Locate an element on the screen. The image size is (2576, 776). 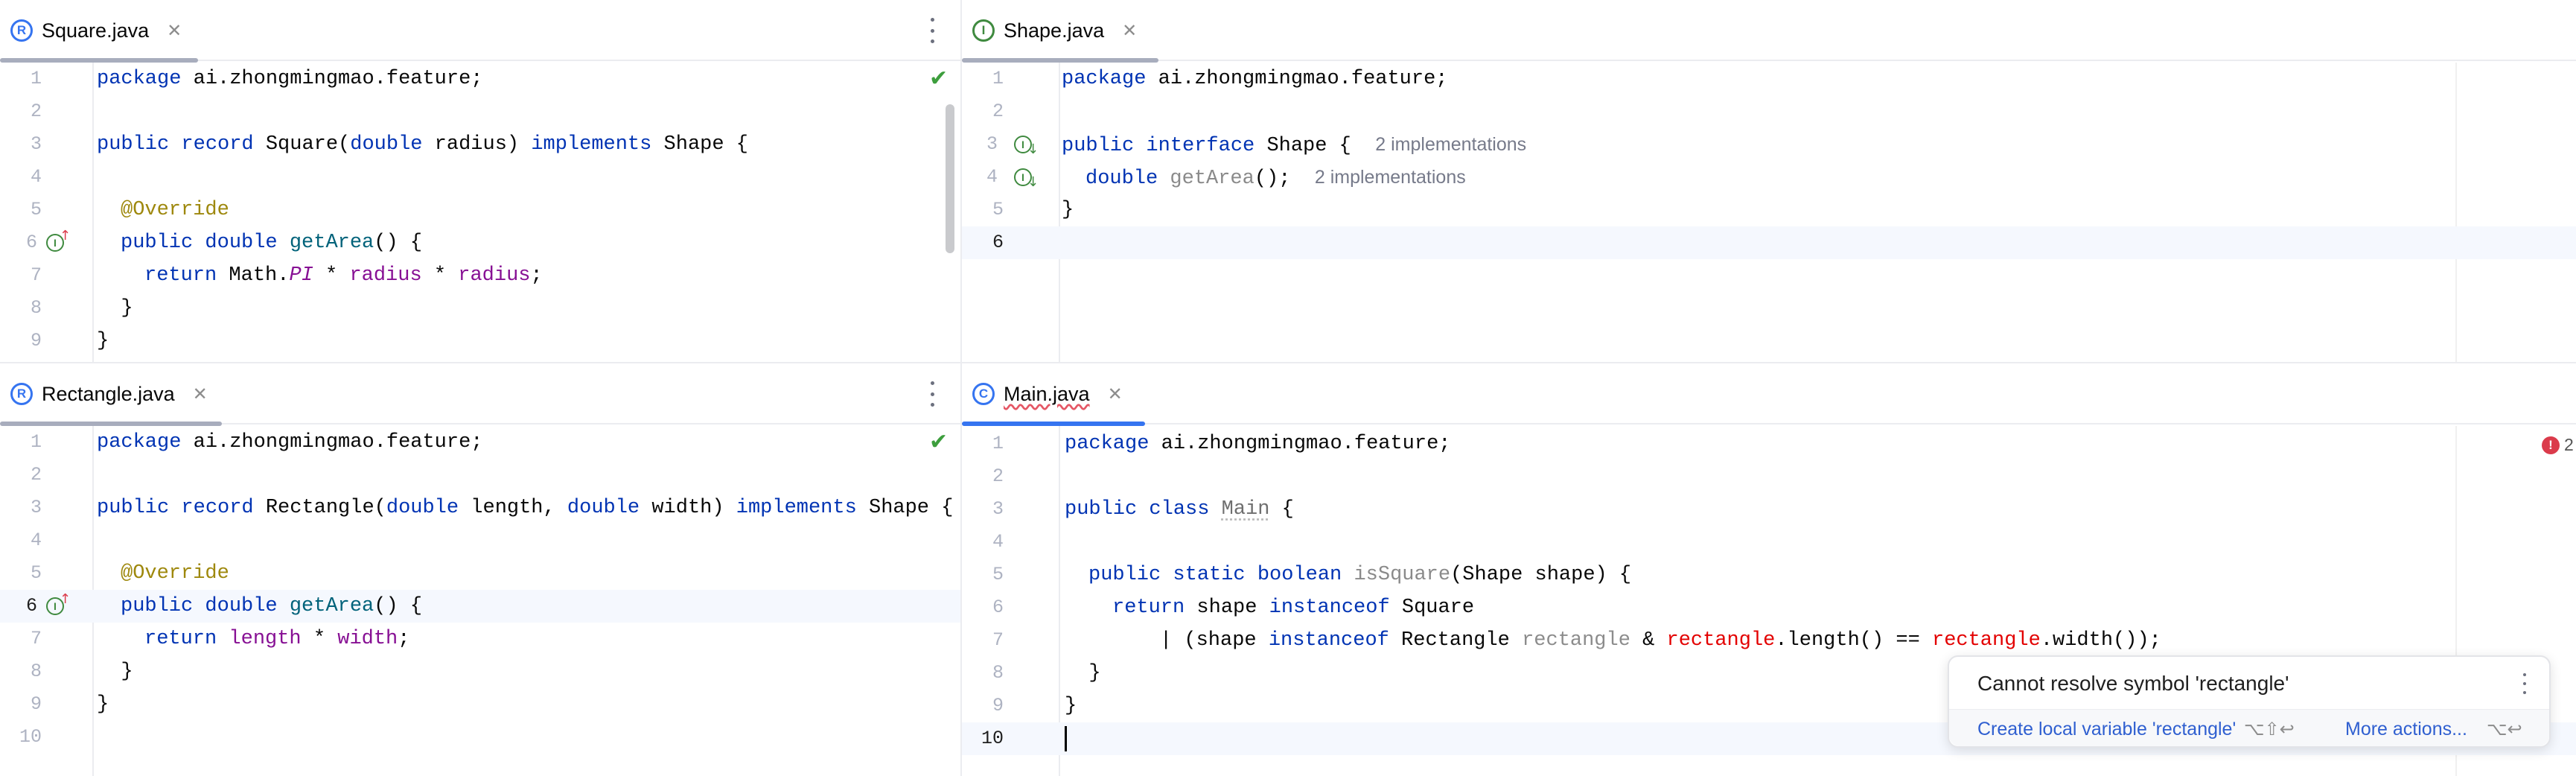
code-token: rectangle is located at coordinates (1576, 640).